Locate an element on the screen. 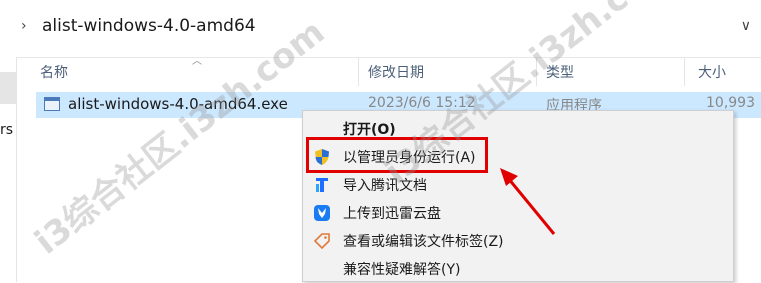 The height and width of the screenshot is (283, 761). tag-icon is located at coordinates (321, 241).